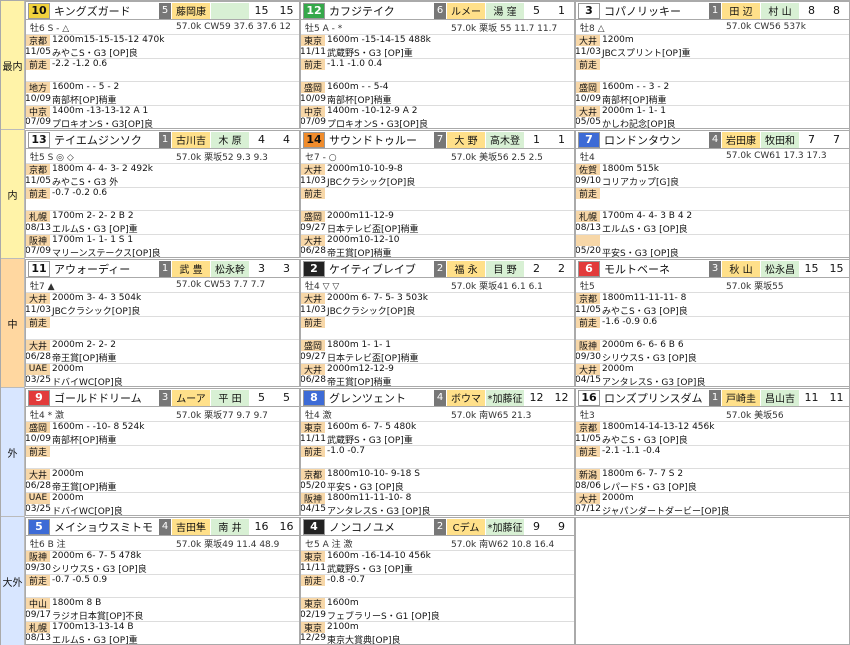  Describe the element at coordinates (437, 374) in the screenshot. I see `race-row: 大井 06/28 2000m12-12-9 帝王賞[OP]稍重` at that location.